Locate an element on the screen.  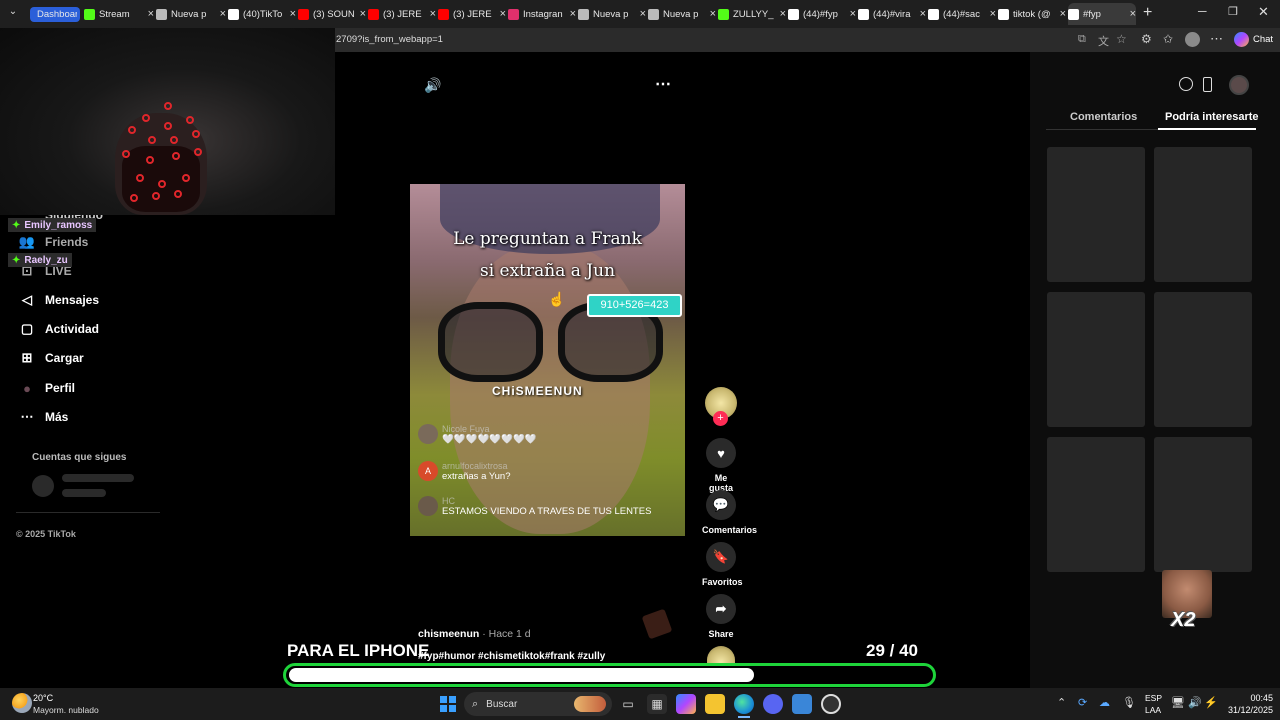
follow-plus-icon: + is located at coordinates (720, 418).